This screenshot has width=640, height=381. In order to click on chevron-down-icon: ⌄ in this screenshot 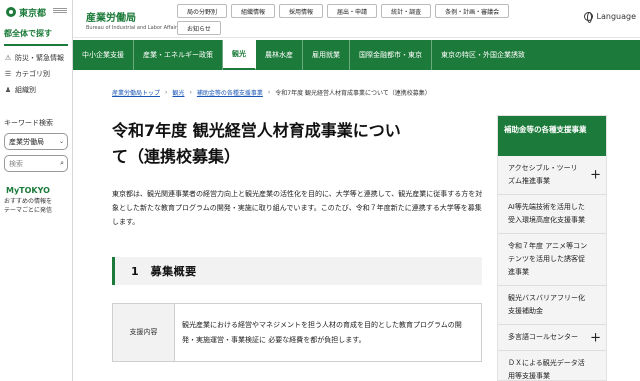, I will do `click(61, 141)`.